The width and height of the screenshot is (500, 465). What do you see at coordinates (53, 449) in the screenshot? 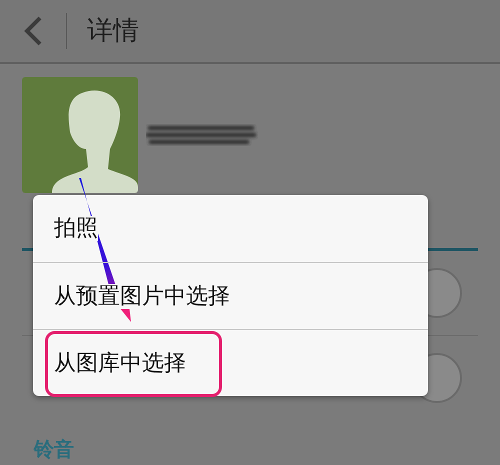
I see `section-header: 铃音` at bounding box center [53, 449].